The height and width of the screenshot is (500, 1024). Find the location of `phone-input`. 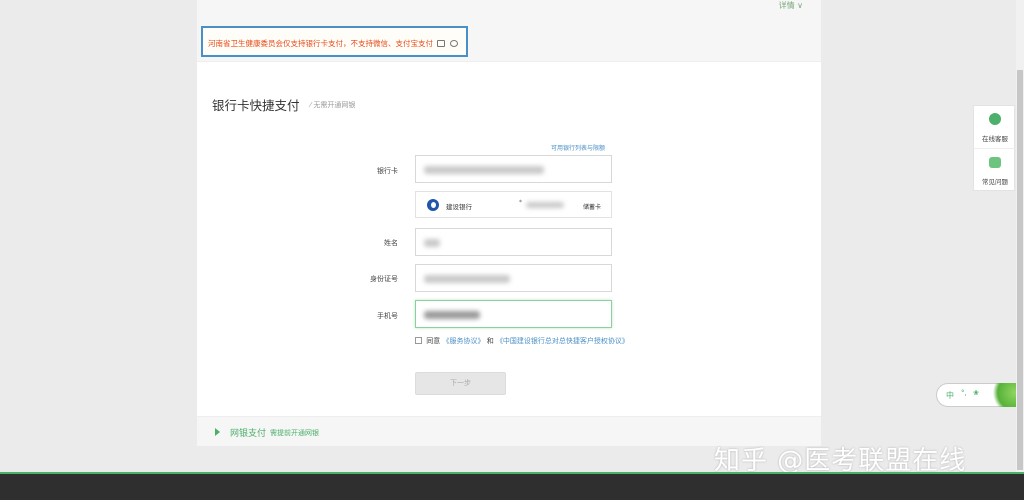

phone-input is located at coordinates (513, 314).